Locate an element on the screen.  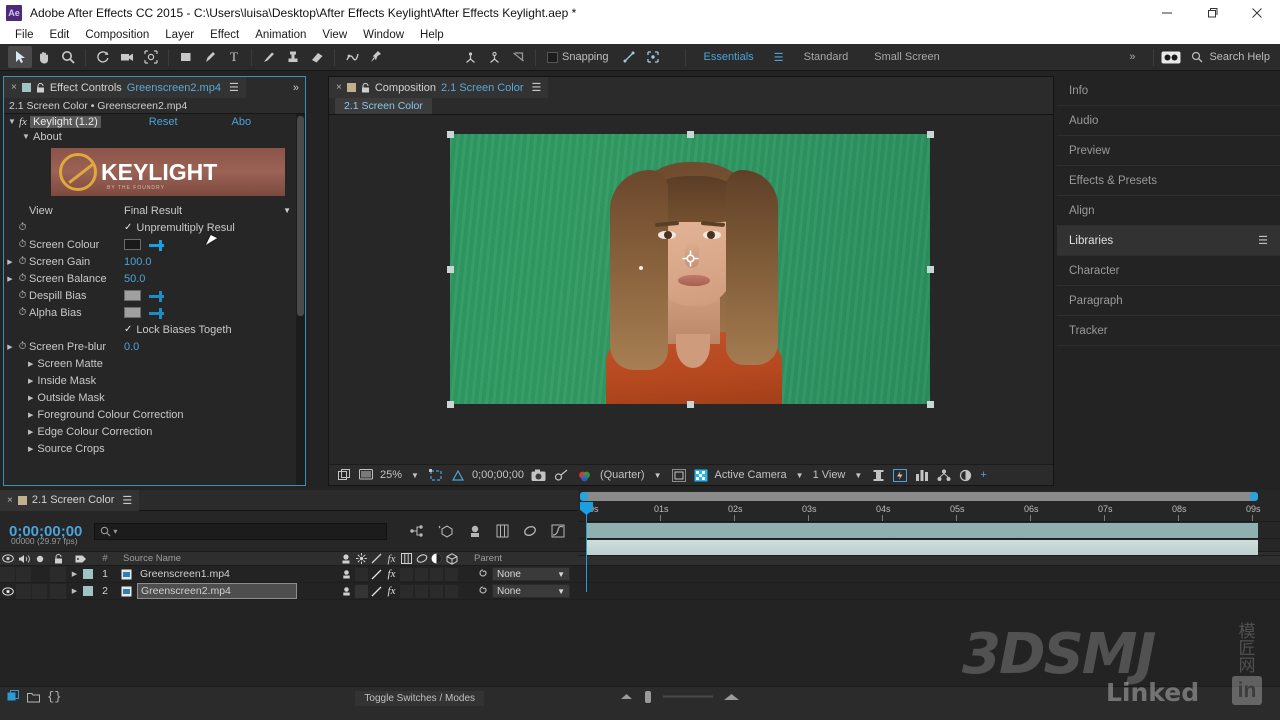
take-snapshot-icon is located at coordinates (538, 475).